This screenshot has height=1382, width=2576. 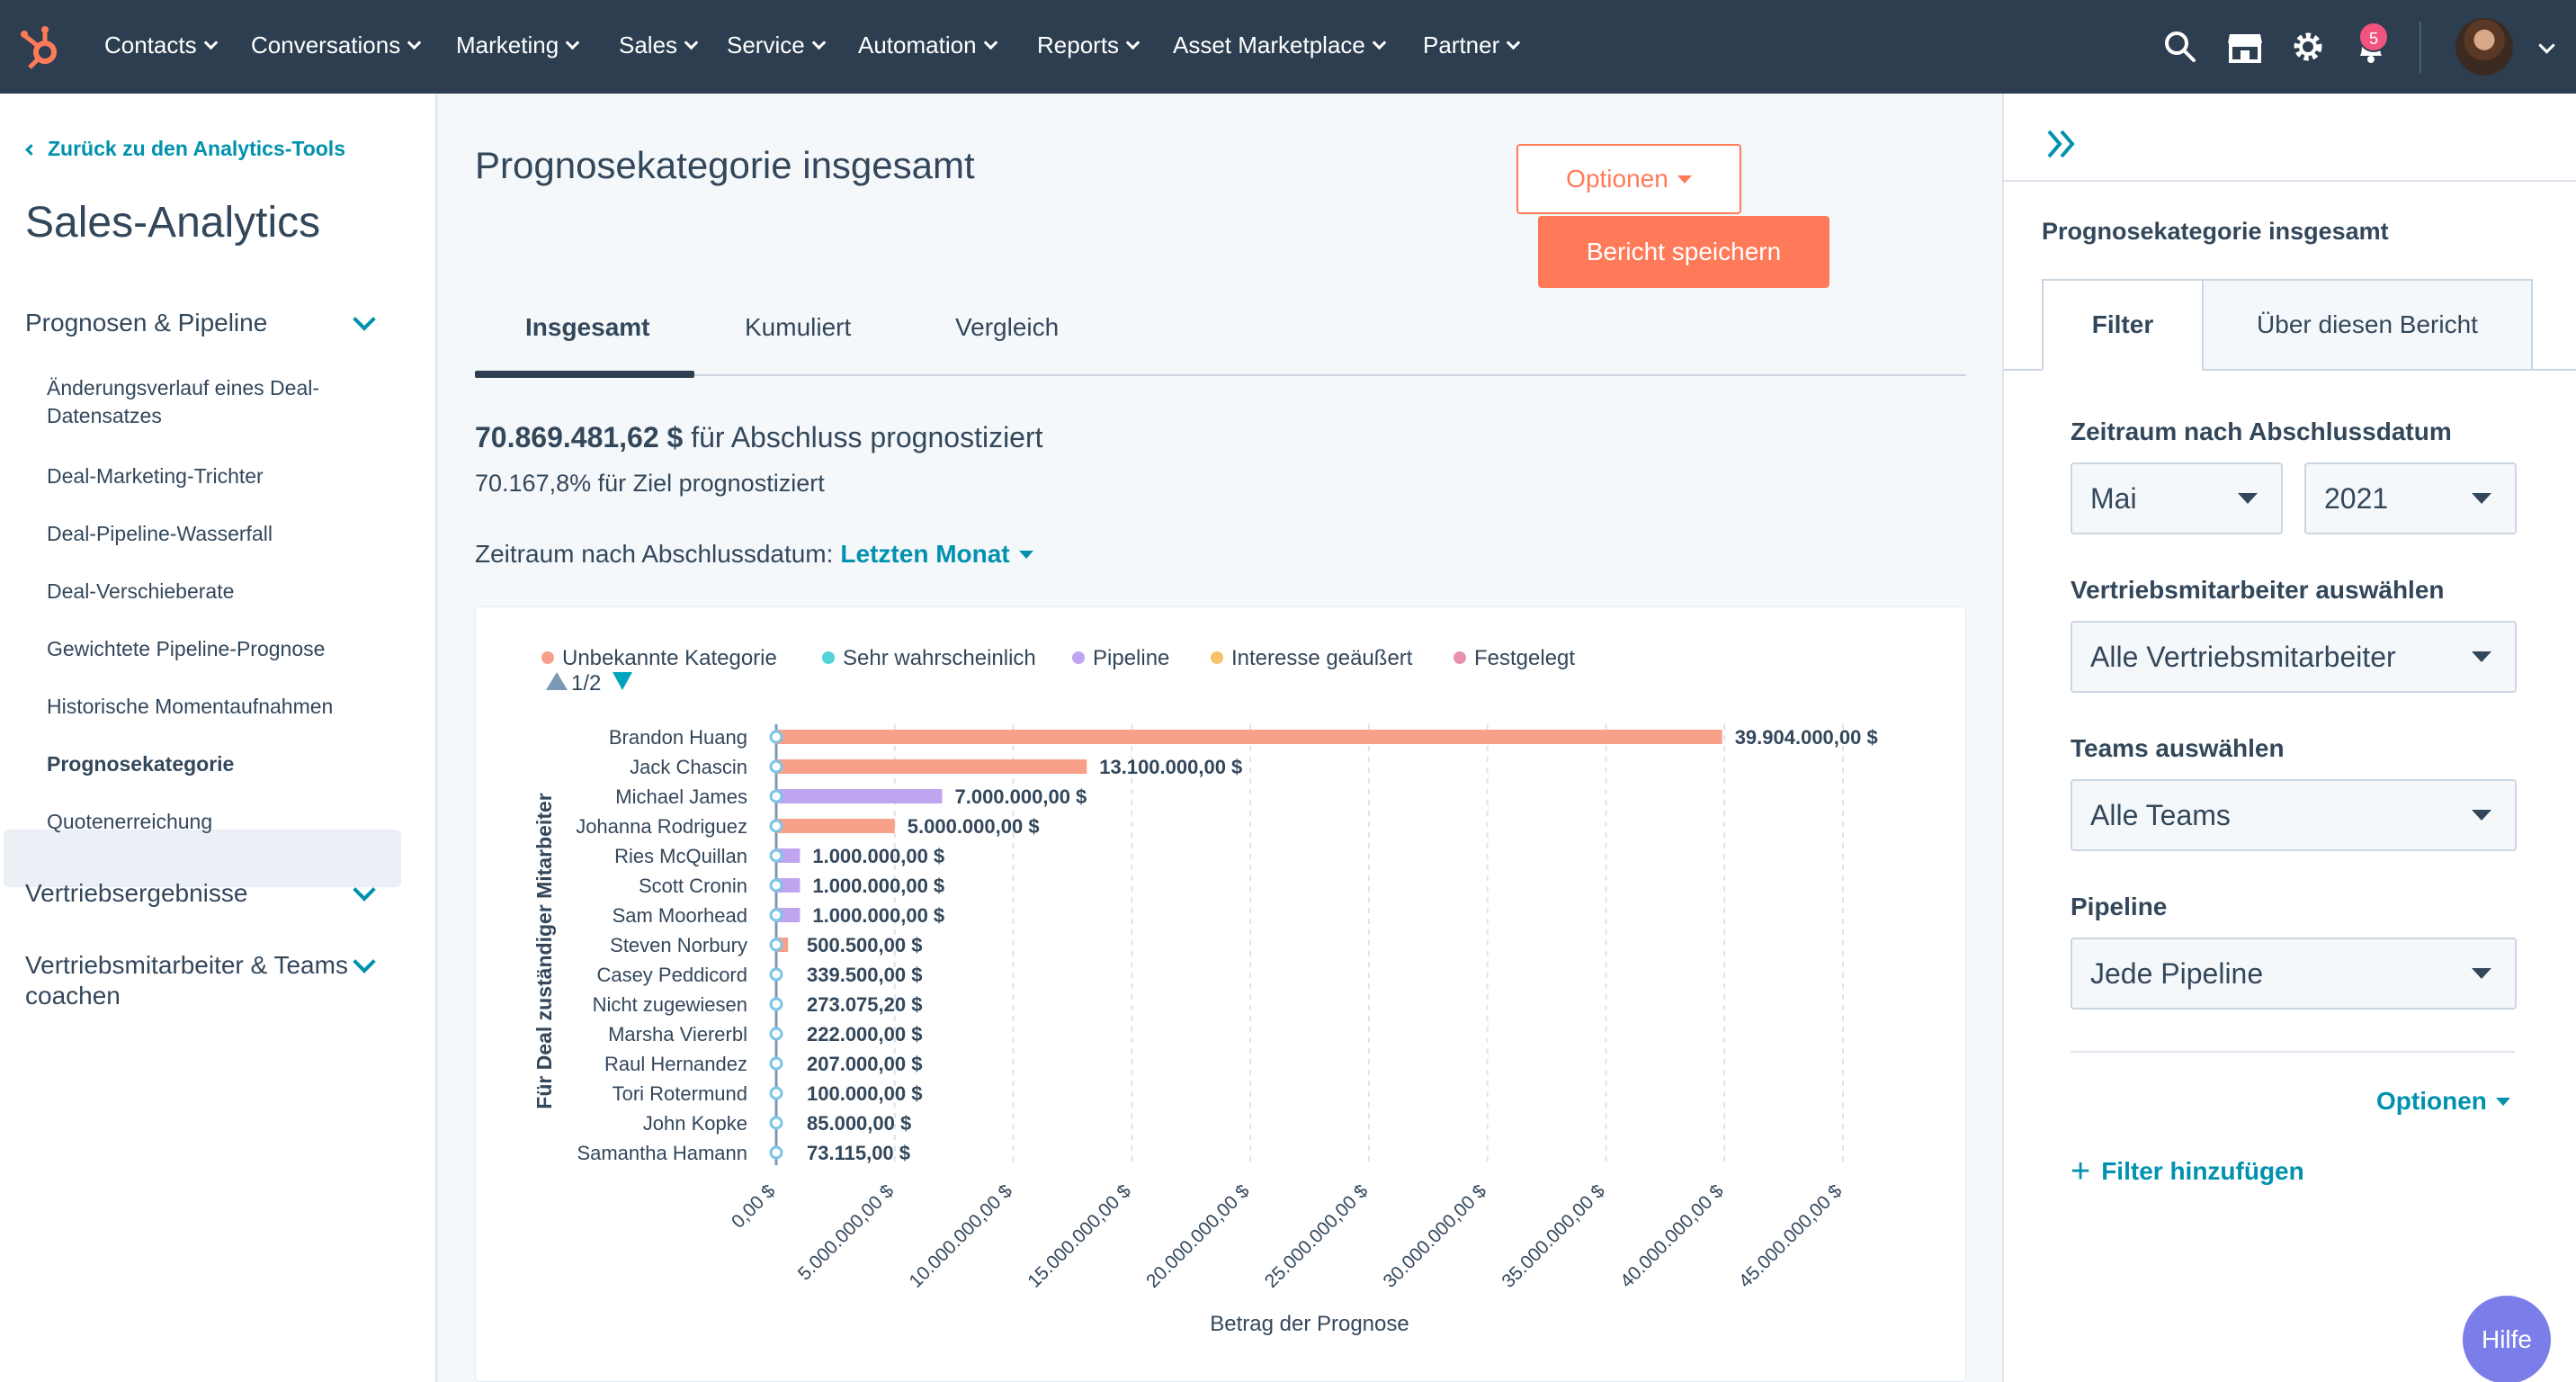 What do you see at coordinates (584, 375) in the screenshot?
I see `active-tab-indicator` at bounding box center [584, 375].